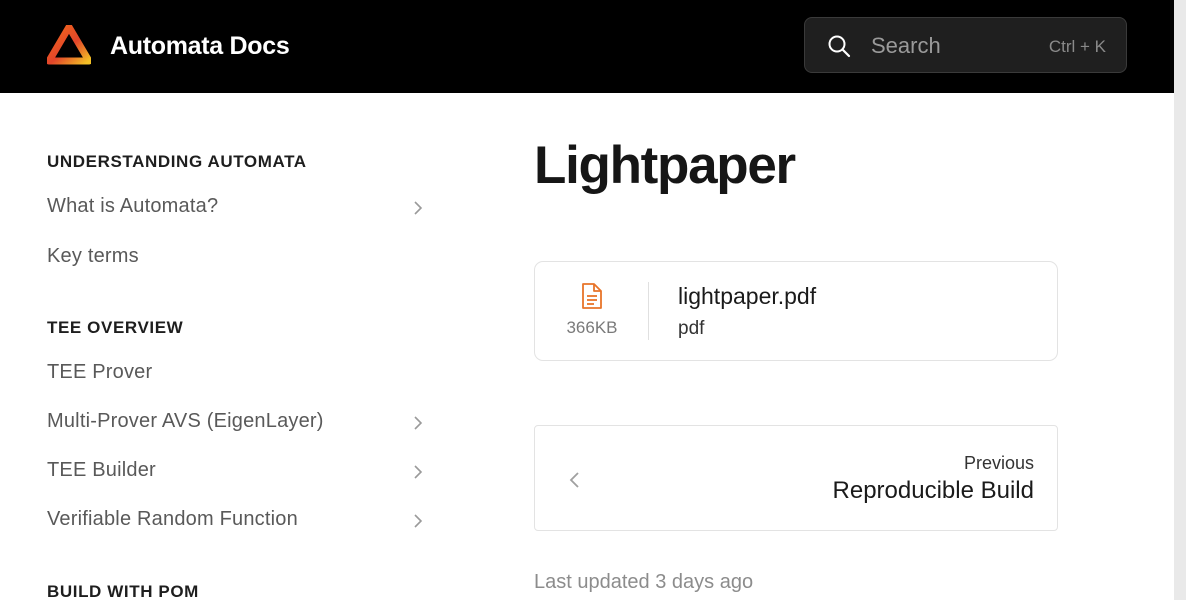 The height and width of the screenshot is (602, 1186). I want to click on automata-logo-icon, so click(69, 45).